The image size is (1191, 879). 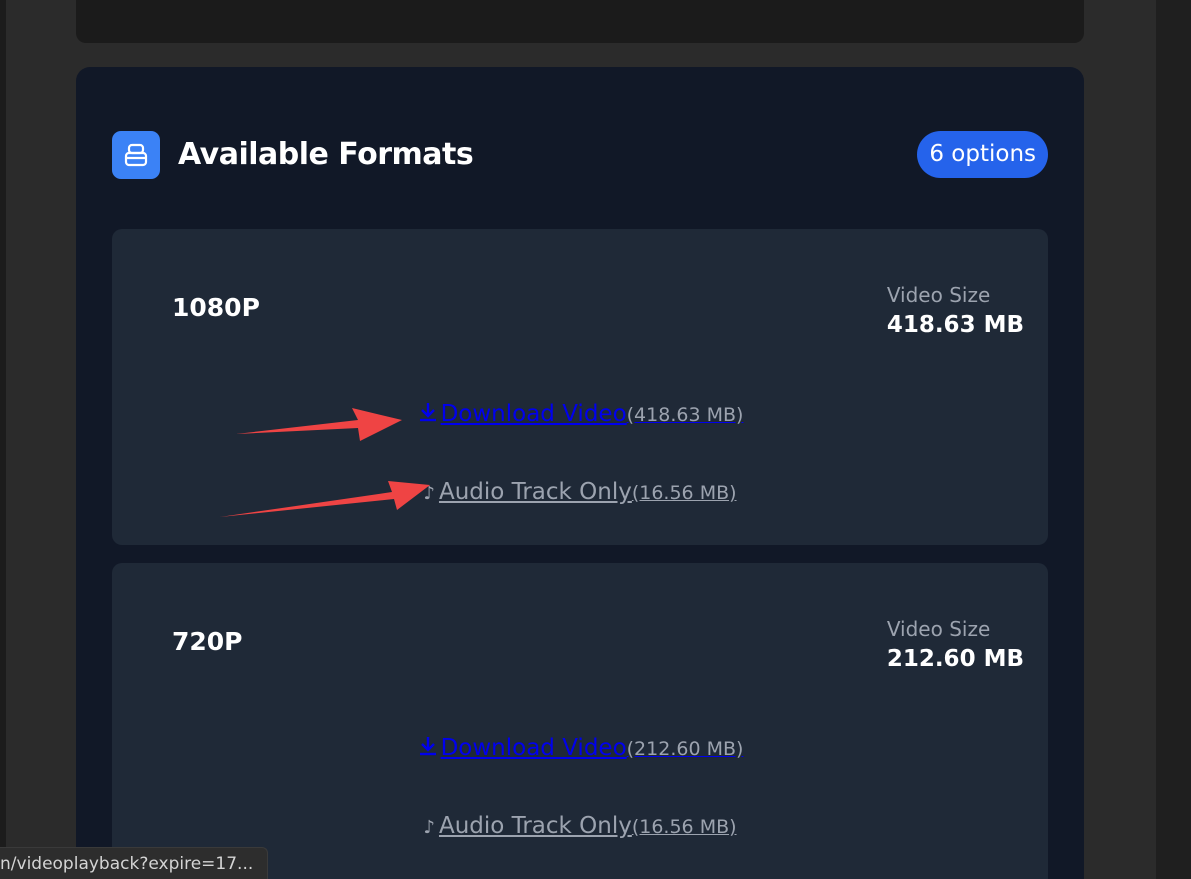 I want to click on storage-icon, so click(x=136, y=155).